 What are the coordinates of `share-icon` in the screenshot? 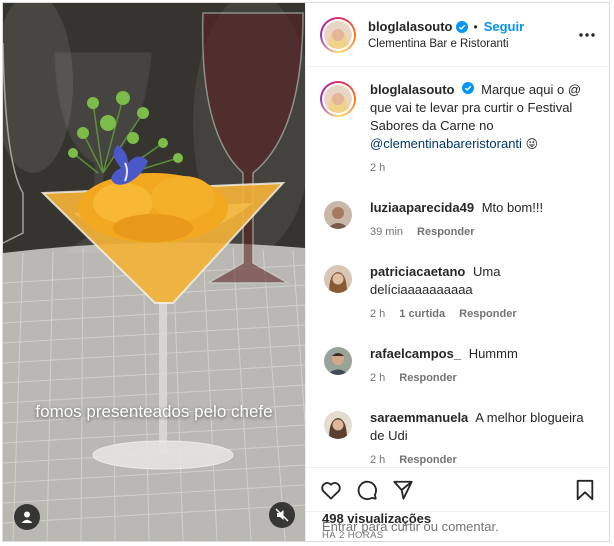 It's located at (403, 490).